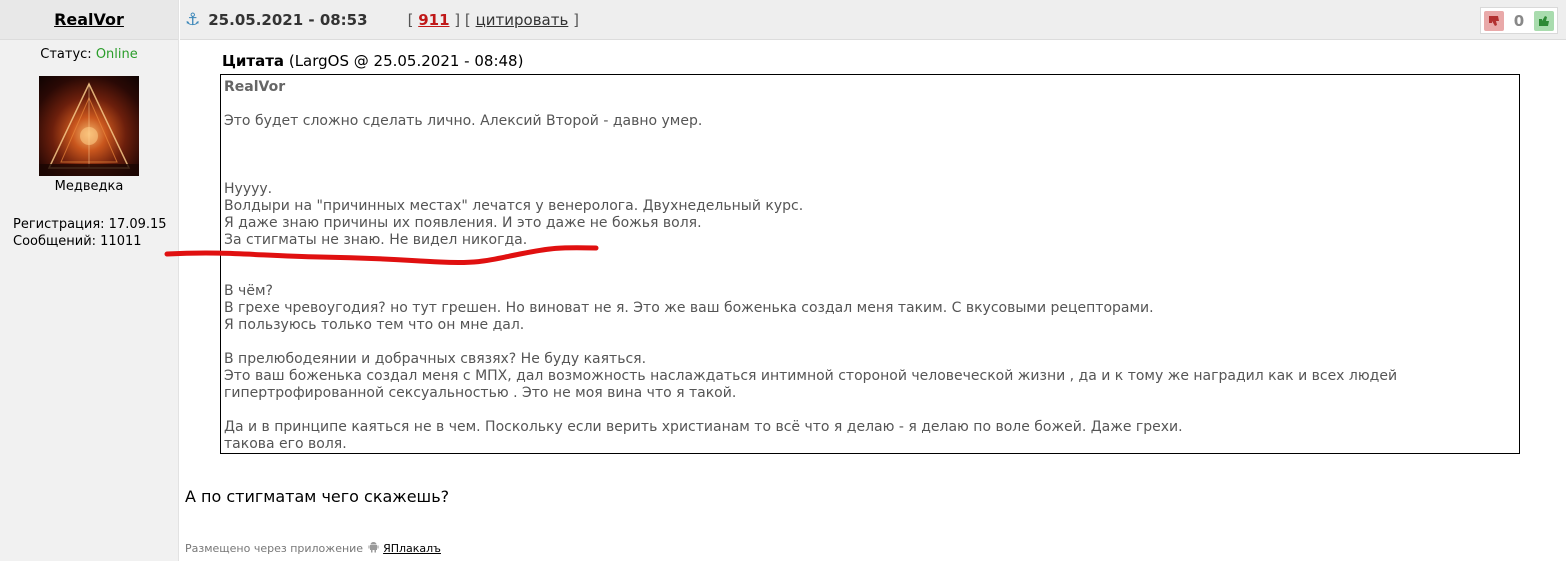 This screenshot has width=1566, height=561. What do you see at coordinates (373, 548) in the screenshot?
I see `android-icon` at bounding box center [373, 548].